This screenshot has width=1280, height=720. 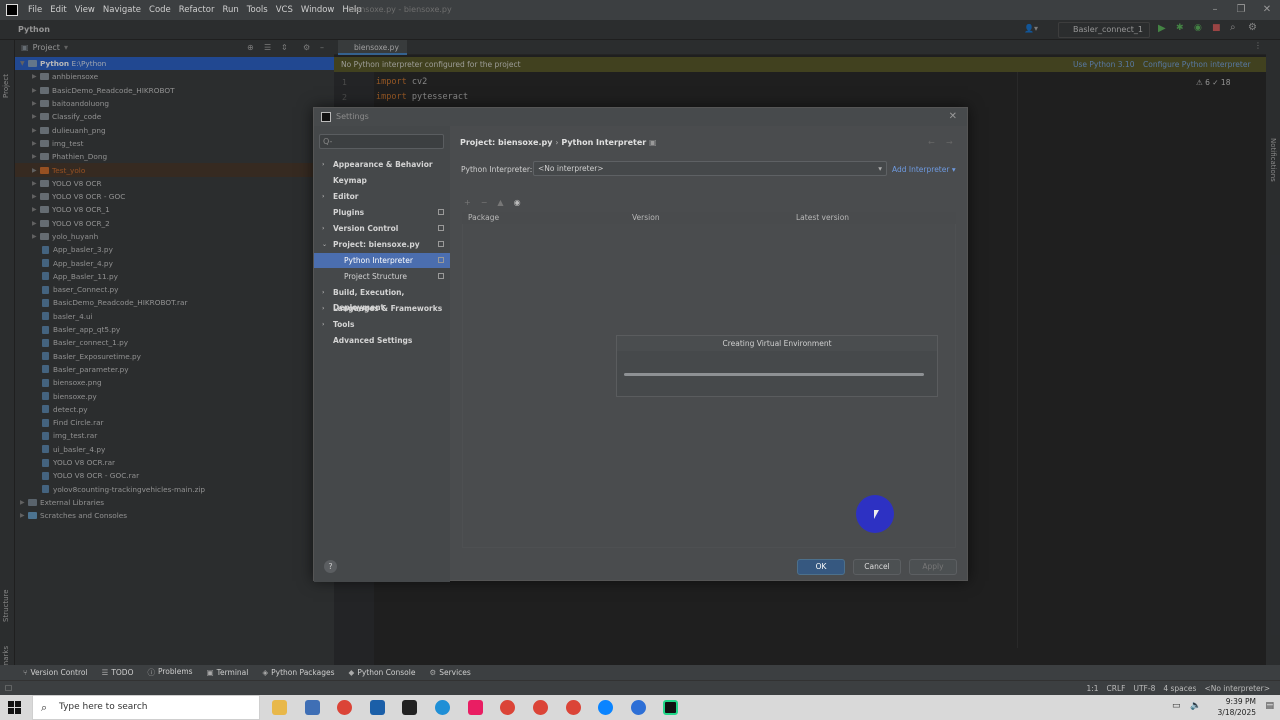 I want to click on edge-icon, so click(x=442, y=707).